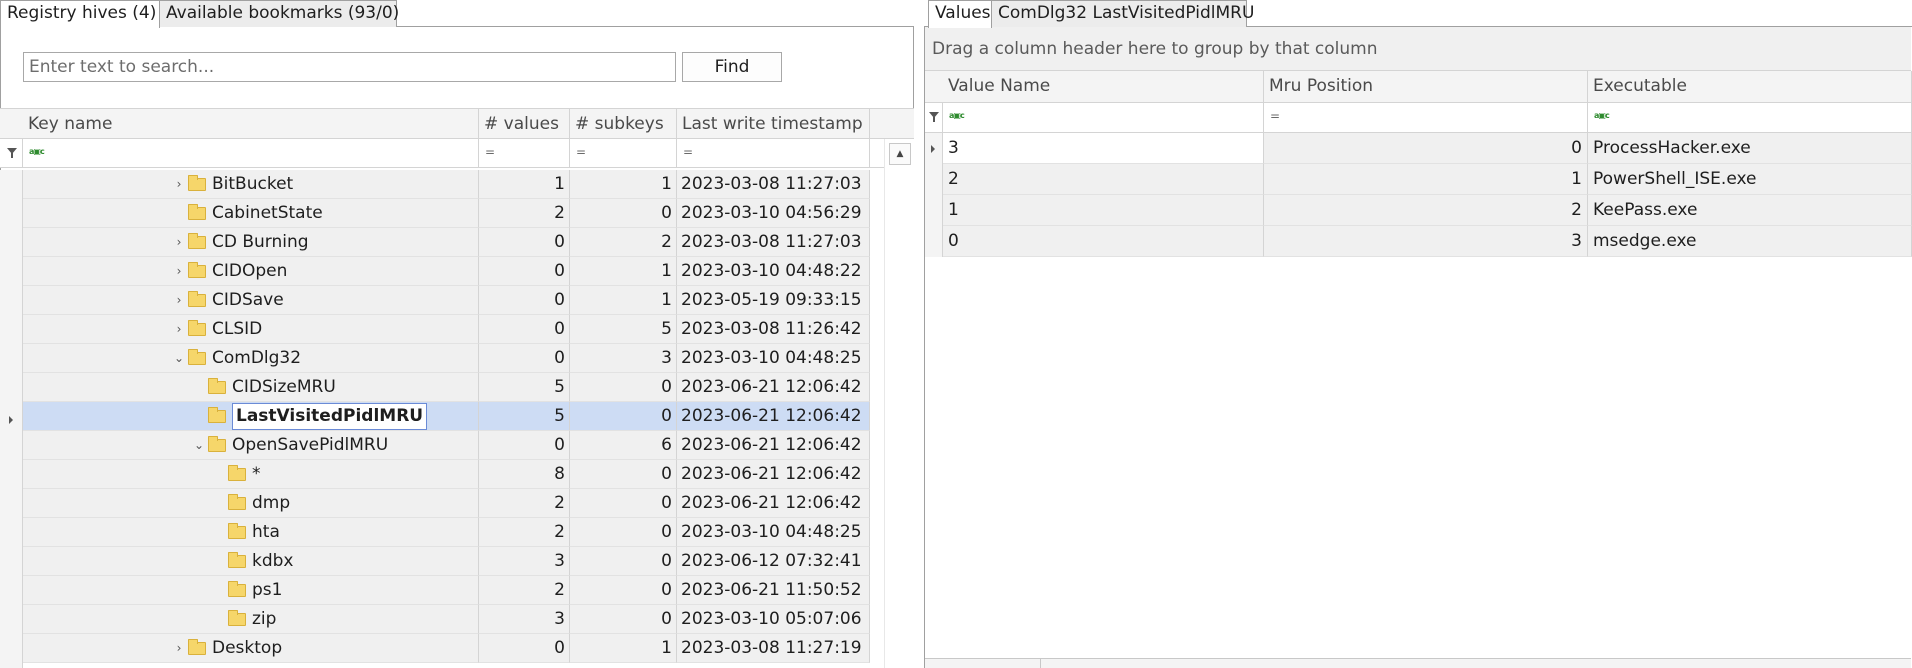  I want to click on column-header-value-name: Value Name, so click(1103, 86).